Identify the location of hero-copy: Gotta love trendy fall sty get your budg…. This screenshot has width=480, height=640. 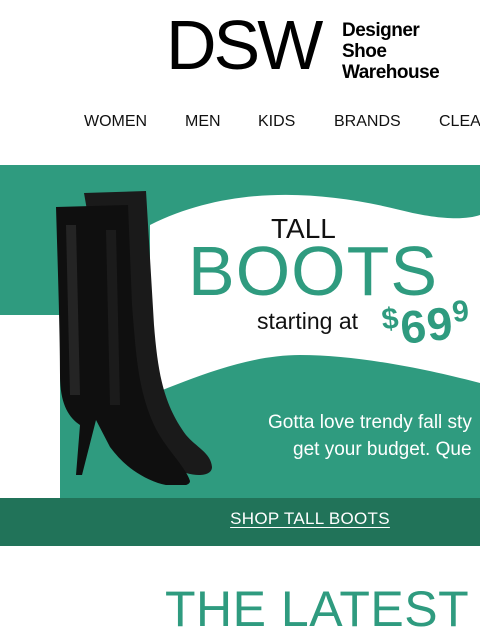
(371, 436).